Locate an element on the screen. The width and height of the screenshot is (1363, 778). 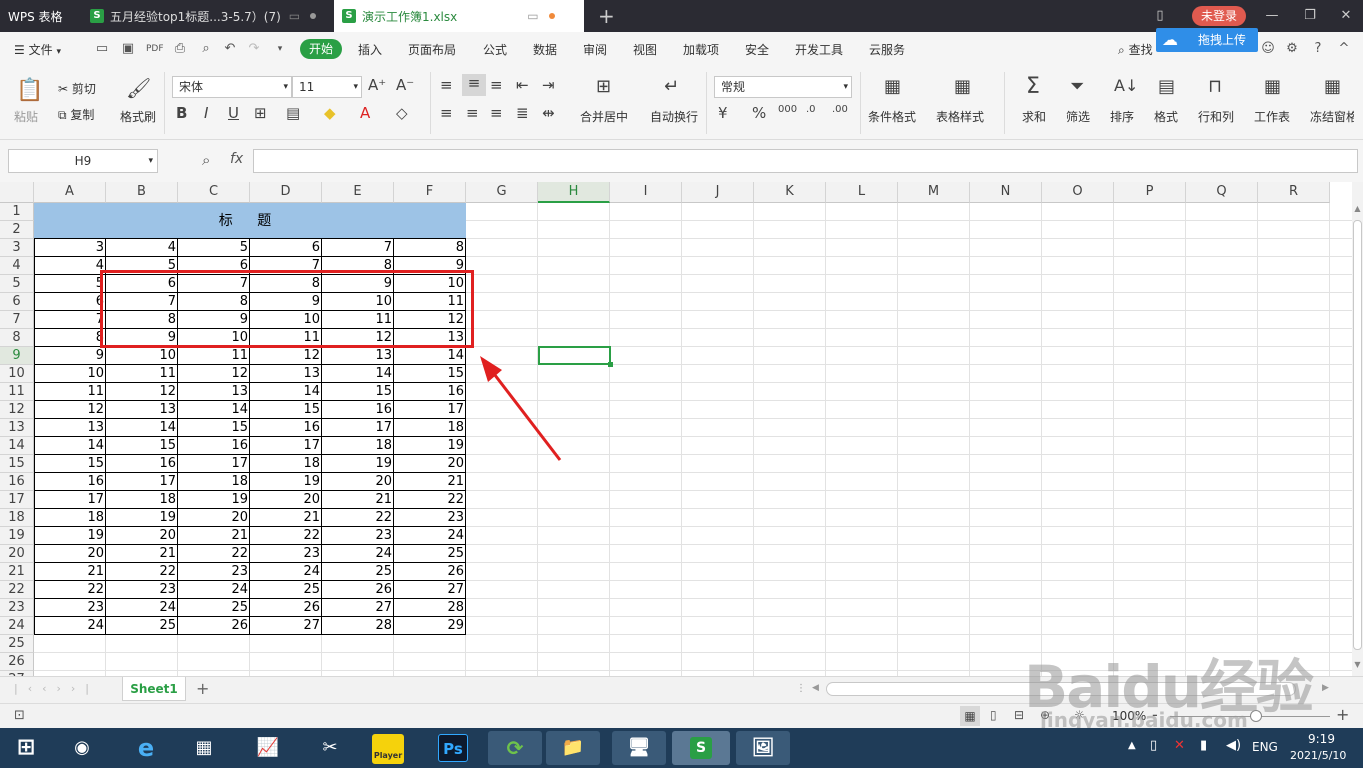
column-header-j: J is located at coordinates (718, 192).